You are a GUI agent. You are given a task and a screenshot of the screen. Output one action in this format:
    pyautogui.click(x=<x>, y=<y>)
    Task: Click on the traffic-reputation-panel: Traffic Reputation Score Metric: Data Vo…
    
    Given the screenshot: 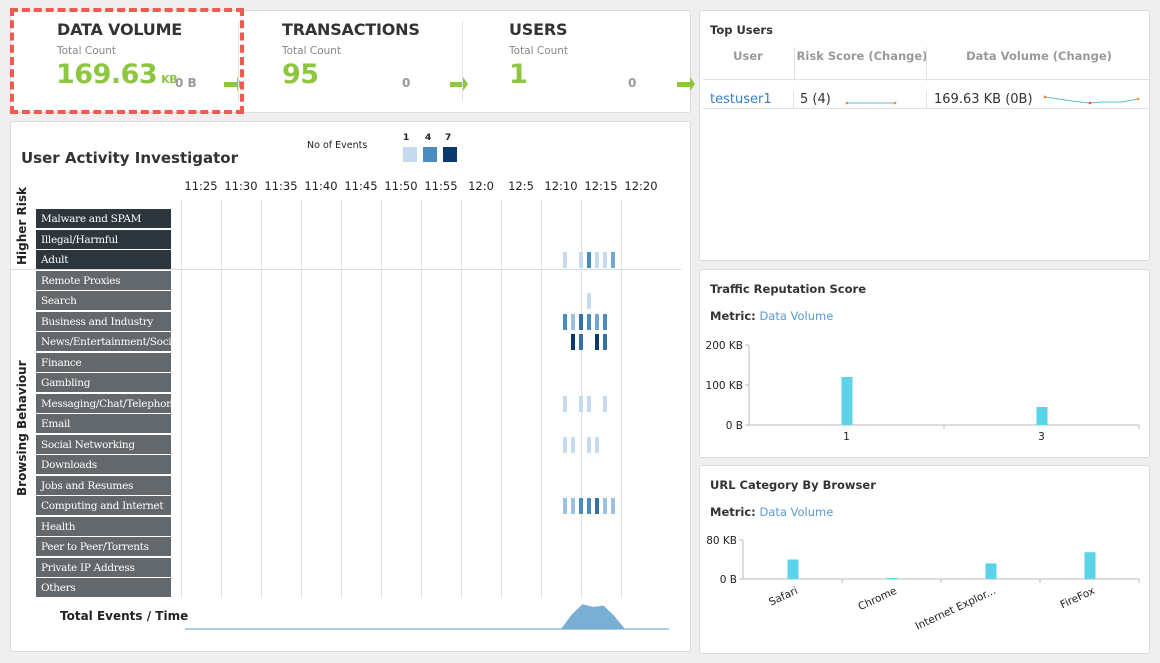 What is the action you would take?
    pyautogui.click(x=924, y=363)
    